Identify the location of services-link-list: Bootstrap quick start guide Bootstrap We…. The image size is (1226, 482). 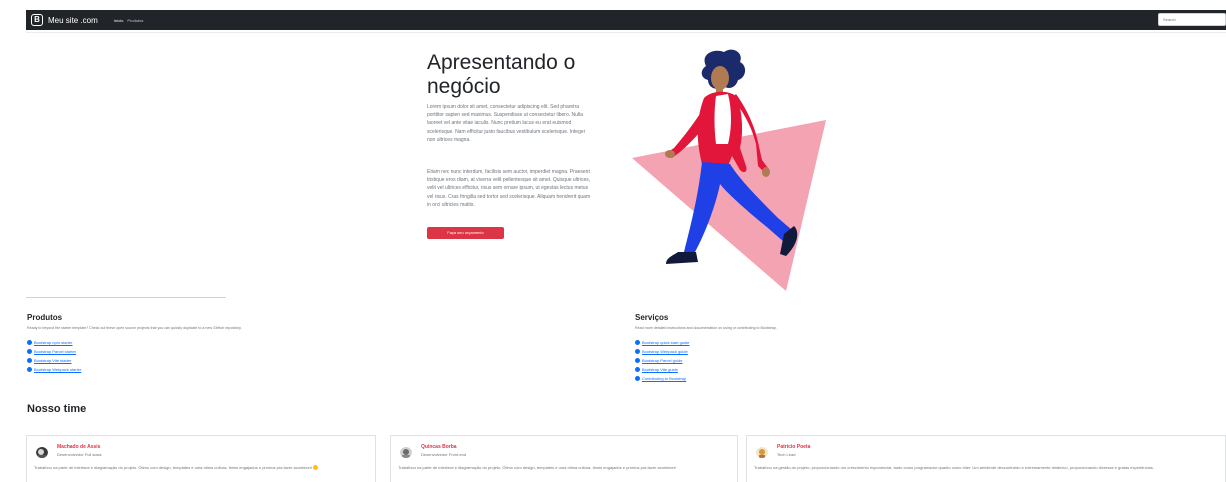
(662, 360).